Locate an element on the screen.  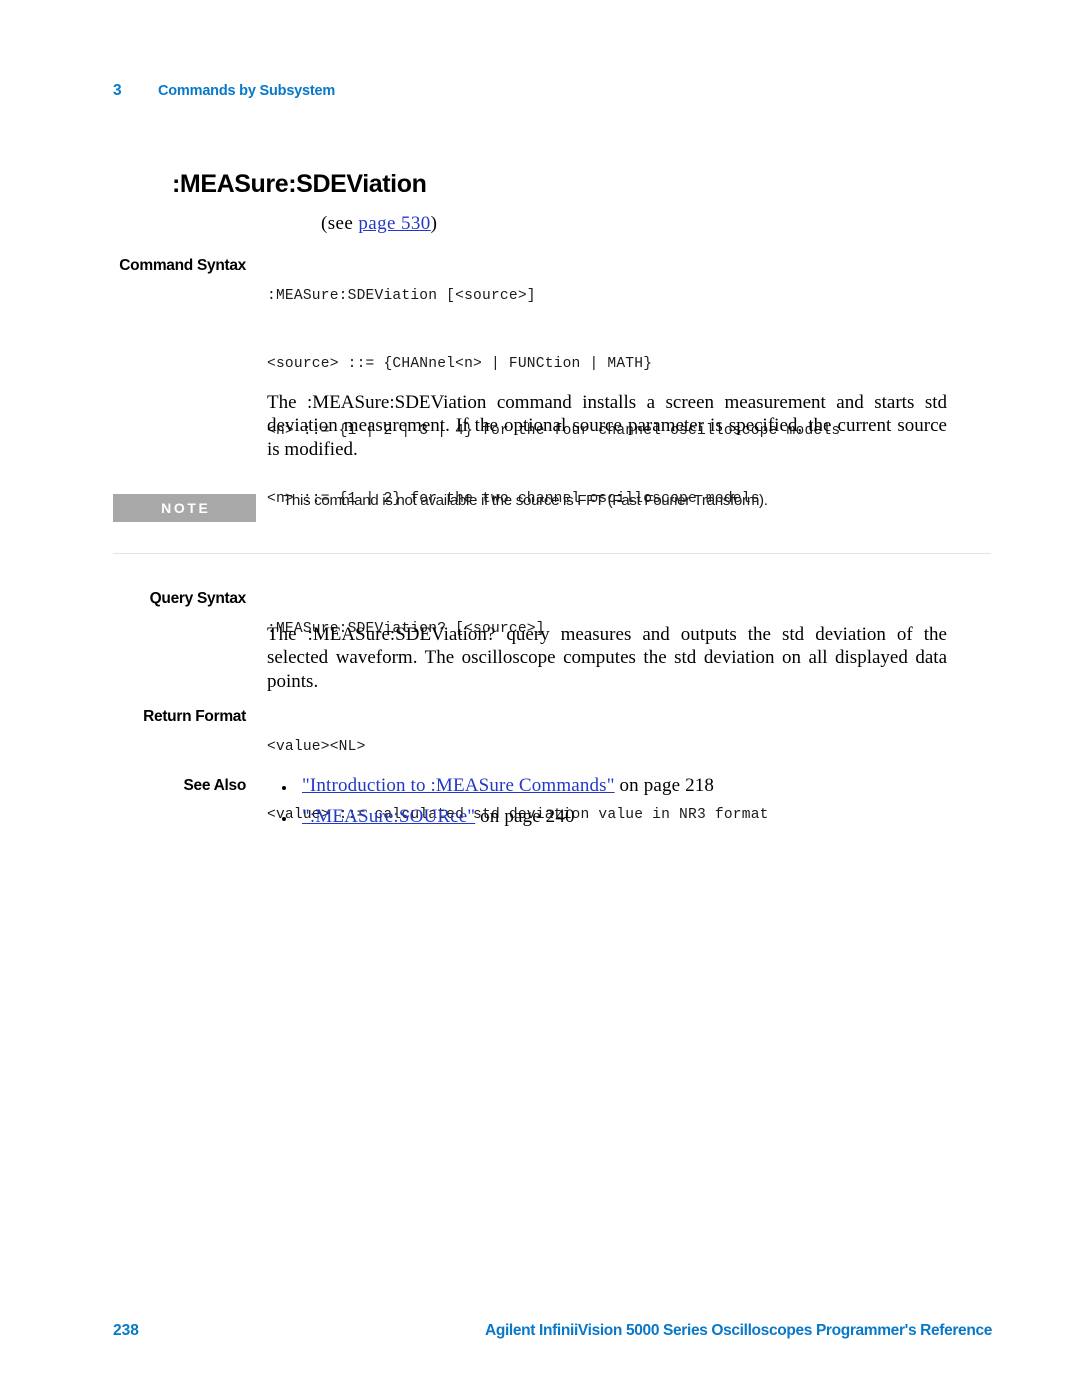
see-also-page: on page 218 is located at coordinates (664, 785).